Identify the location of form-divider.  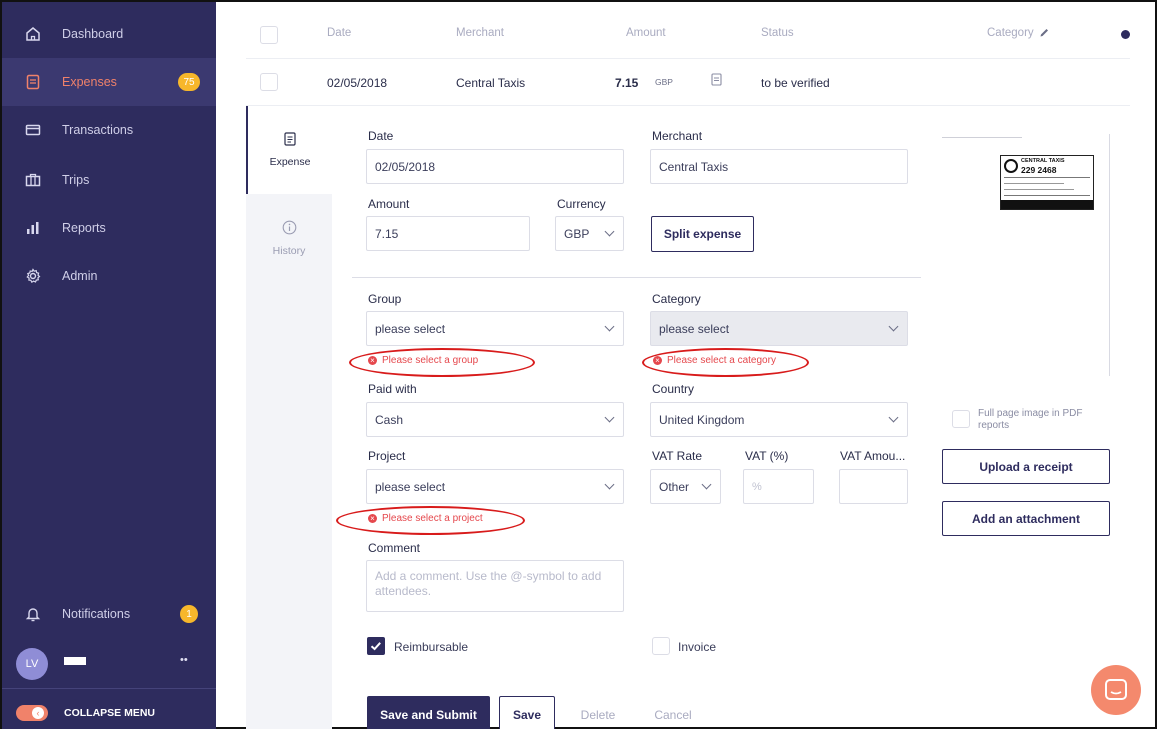
(636, 277).